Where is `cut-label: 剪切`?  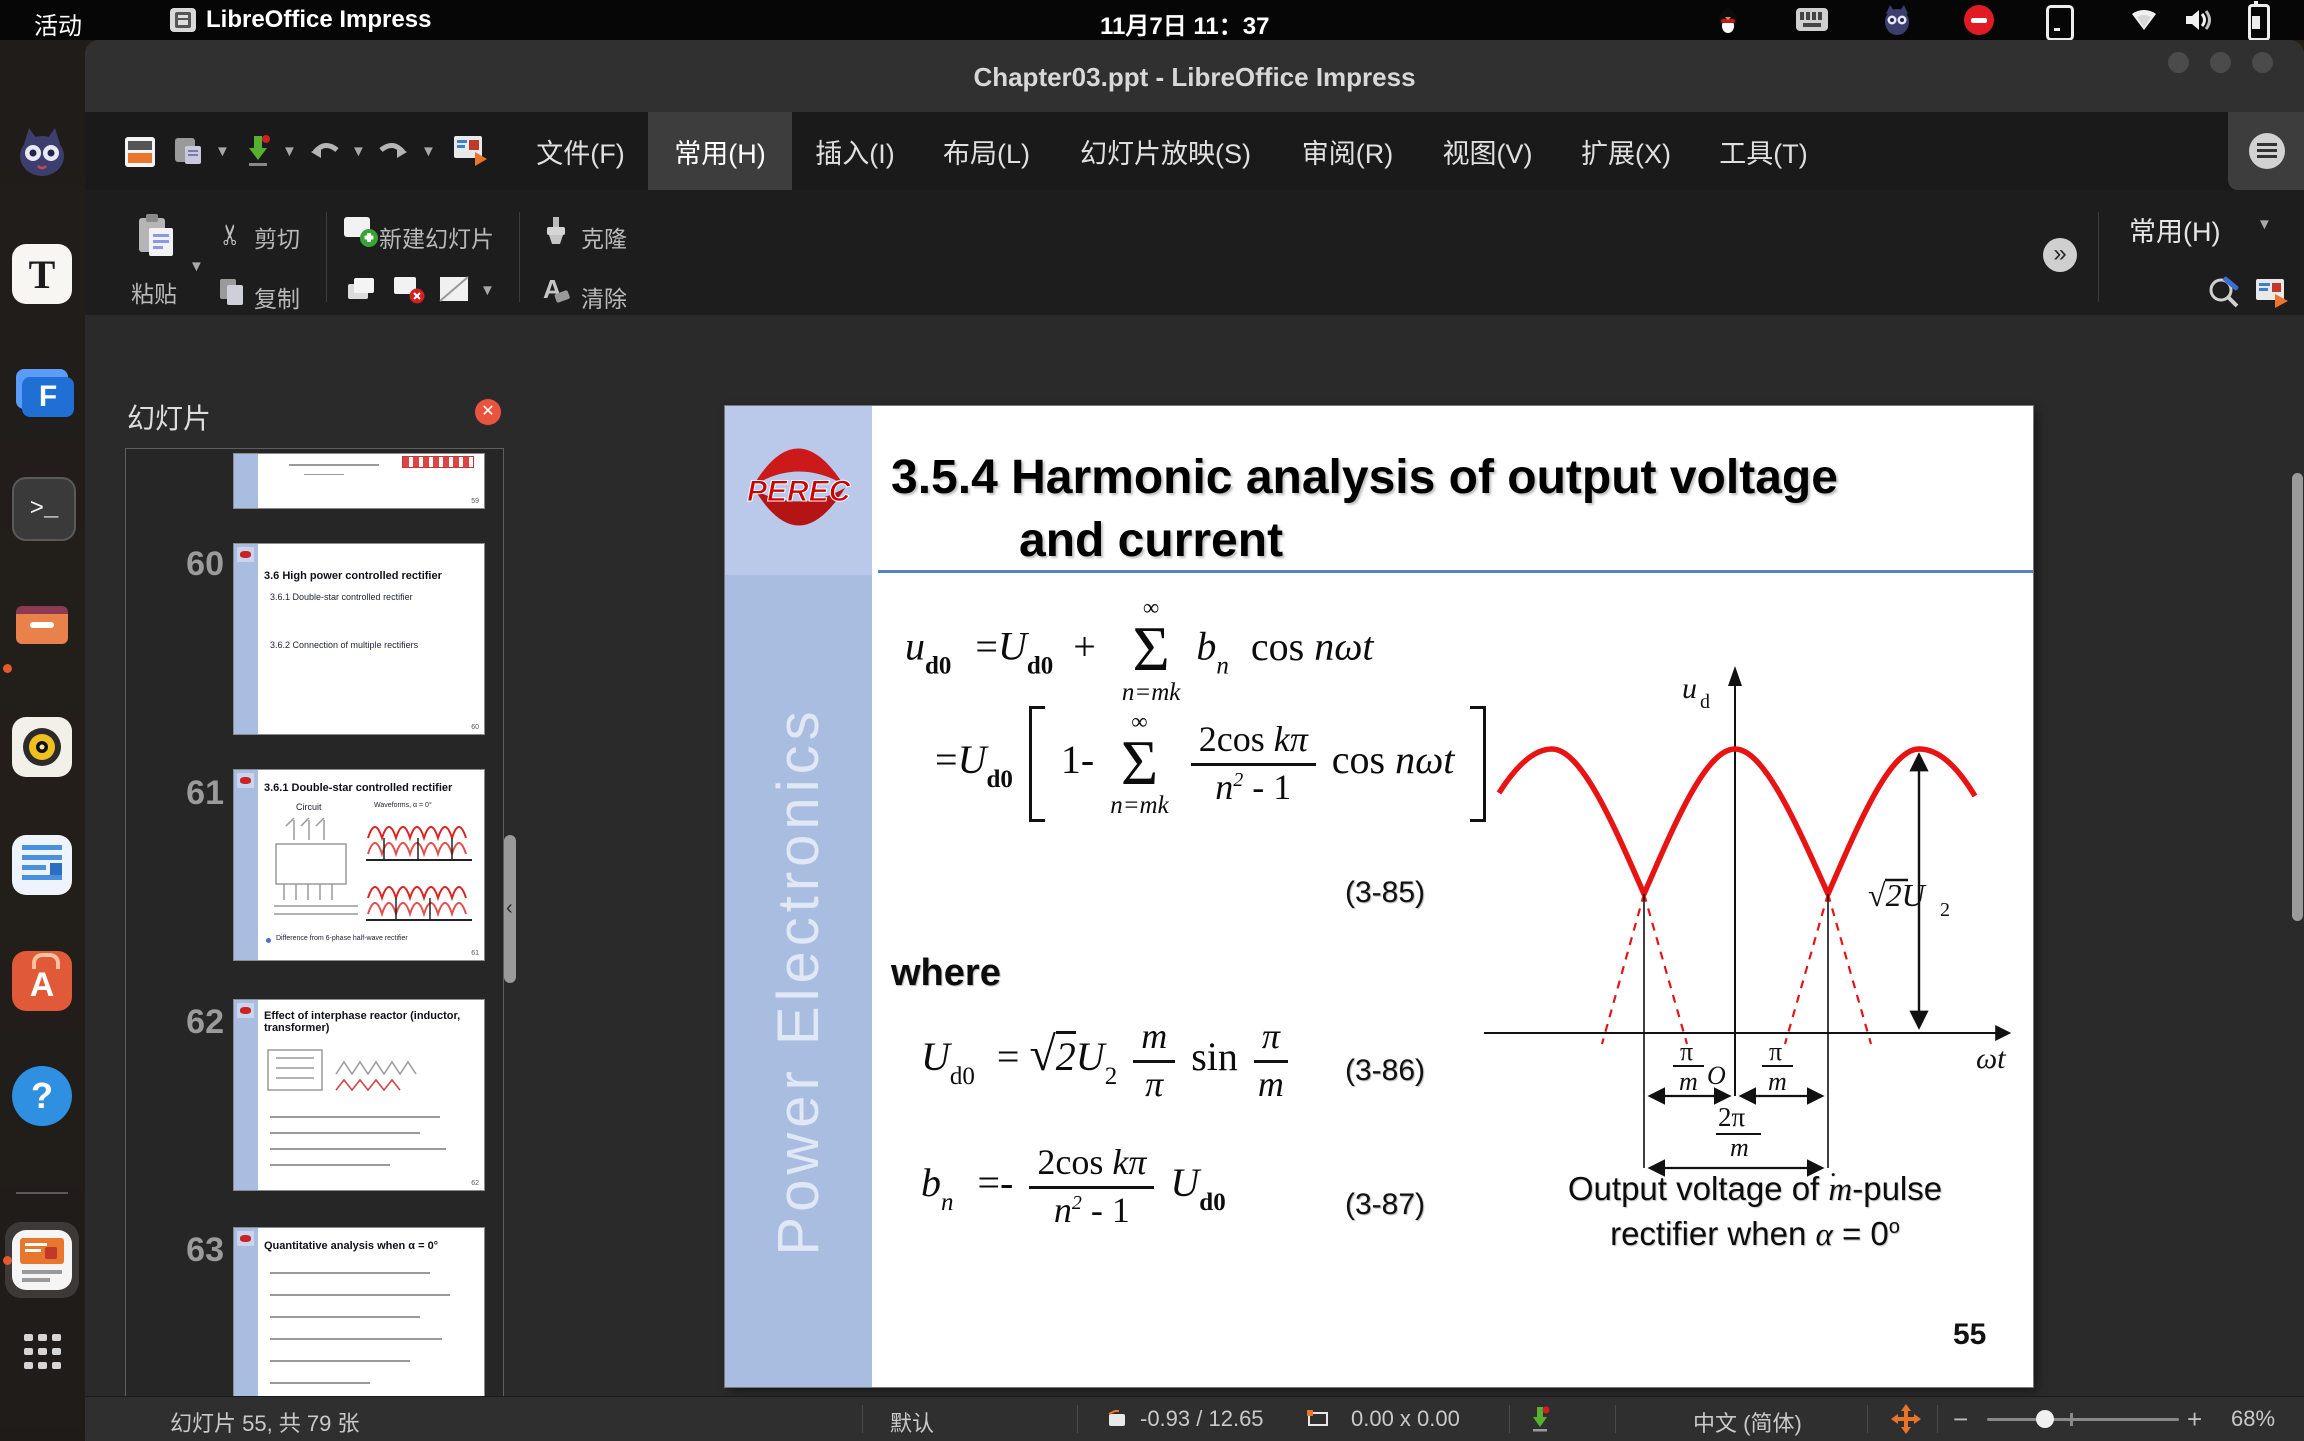 cut-label: 剪切 is located at coordinates (277, 237).